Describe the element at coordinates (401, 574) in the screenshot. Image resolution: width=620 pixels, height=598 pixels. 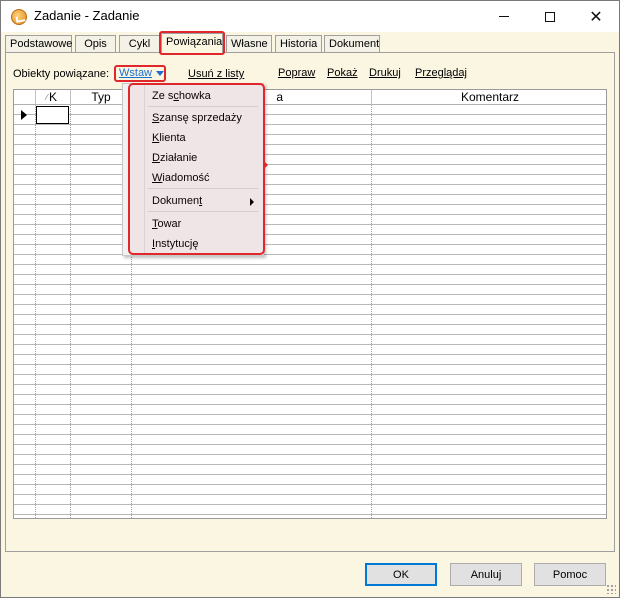
I see `ok-button: OK` at that location.